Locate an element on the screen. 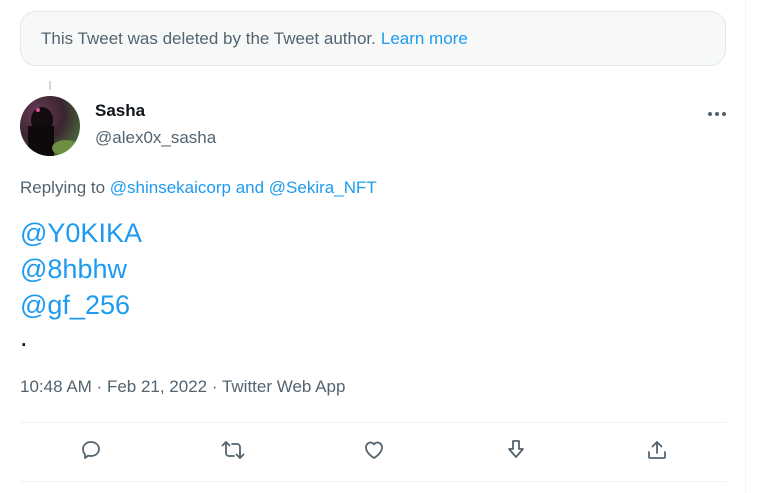 The width and height of the screenshot is (758, 493). like-icon is located at coordinates (374, 452).